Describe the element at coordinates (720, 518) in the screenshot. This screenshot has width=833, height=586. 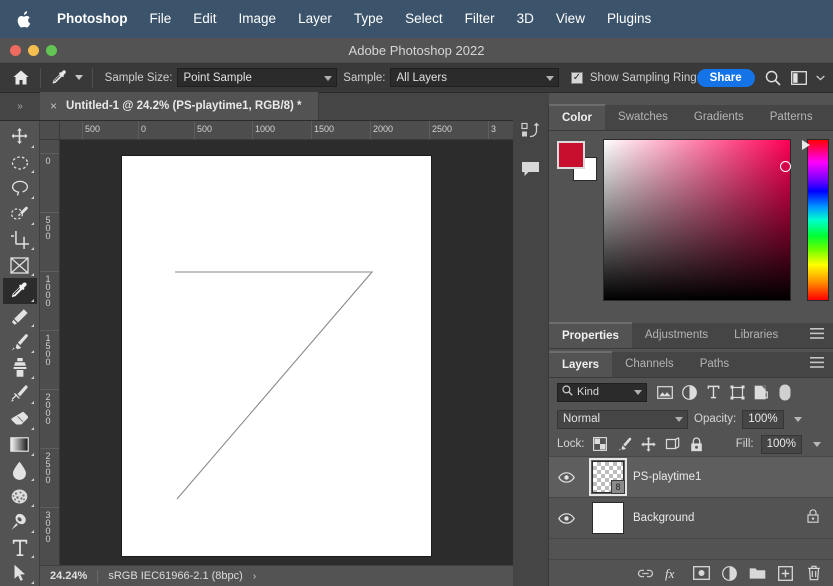
I see `layer-name: Background` at that location.